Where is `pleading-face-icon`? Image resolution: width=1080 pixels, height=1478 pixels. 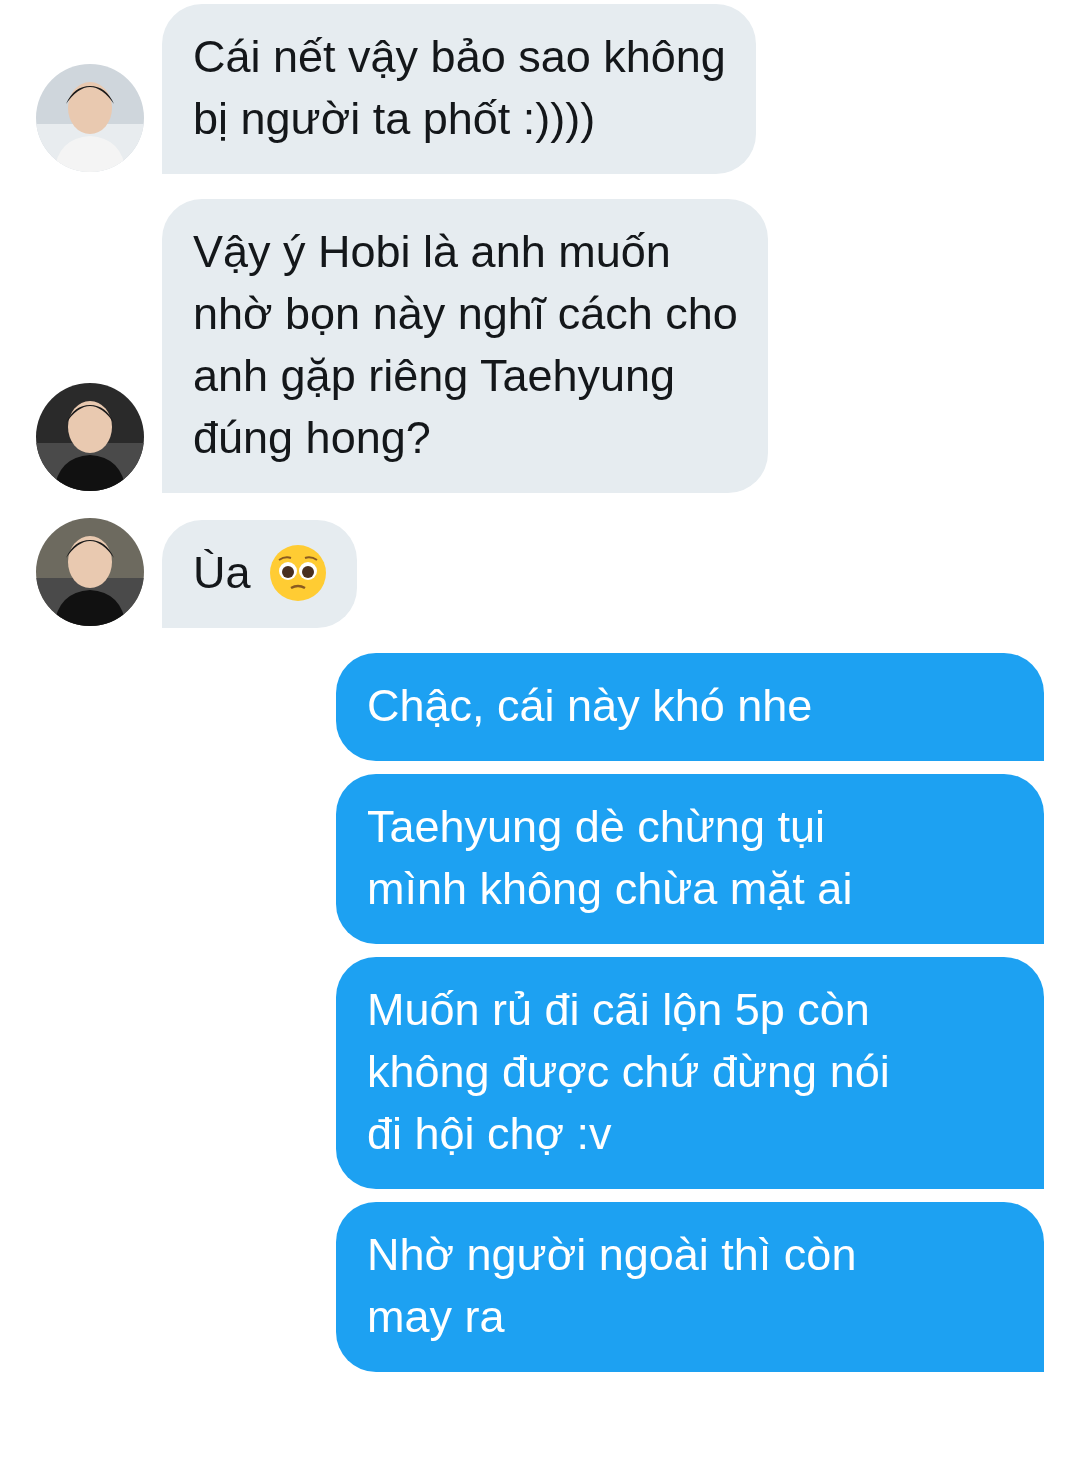
pleading-face-icon is located at coordinates (297, 573).